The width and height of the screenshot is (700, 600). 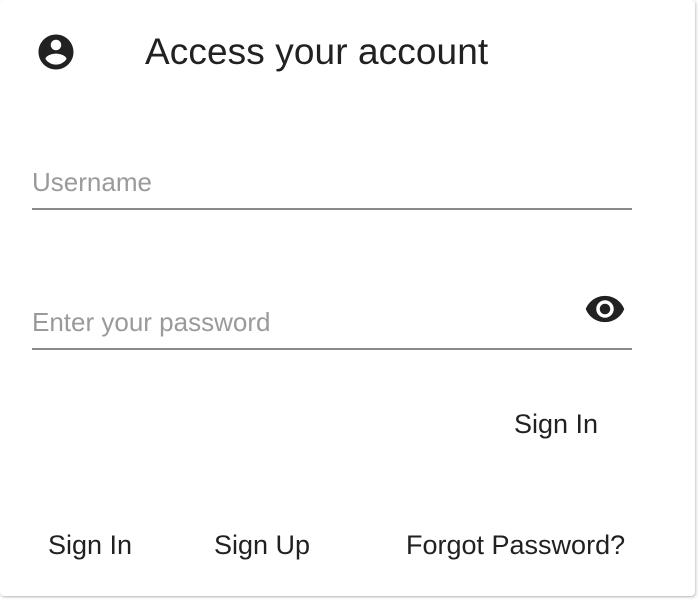 I want to click on username-field-container, so click(x=332, y=185).